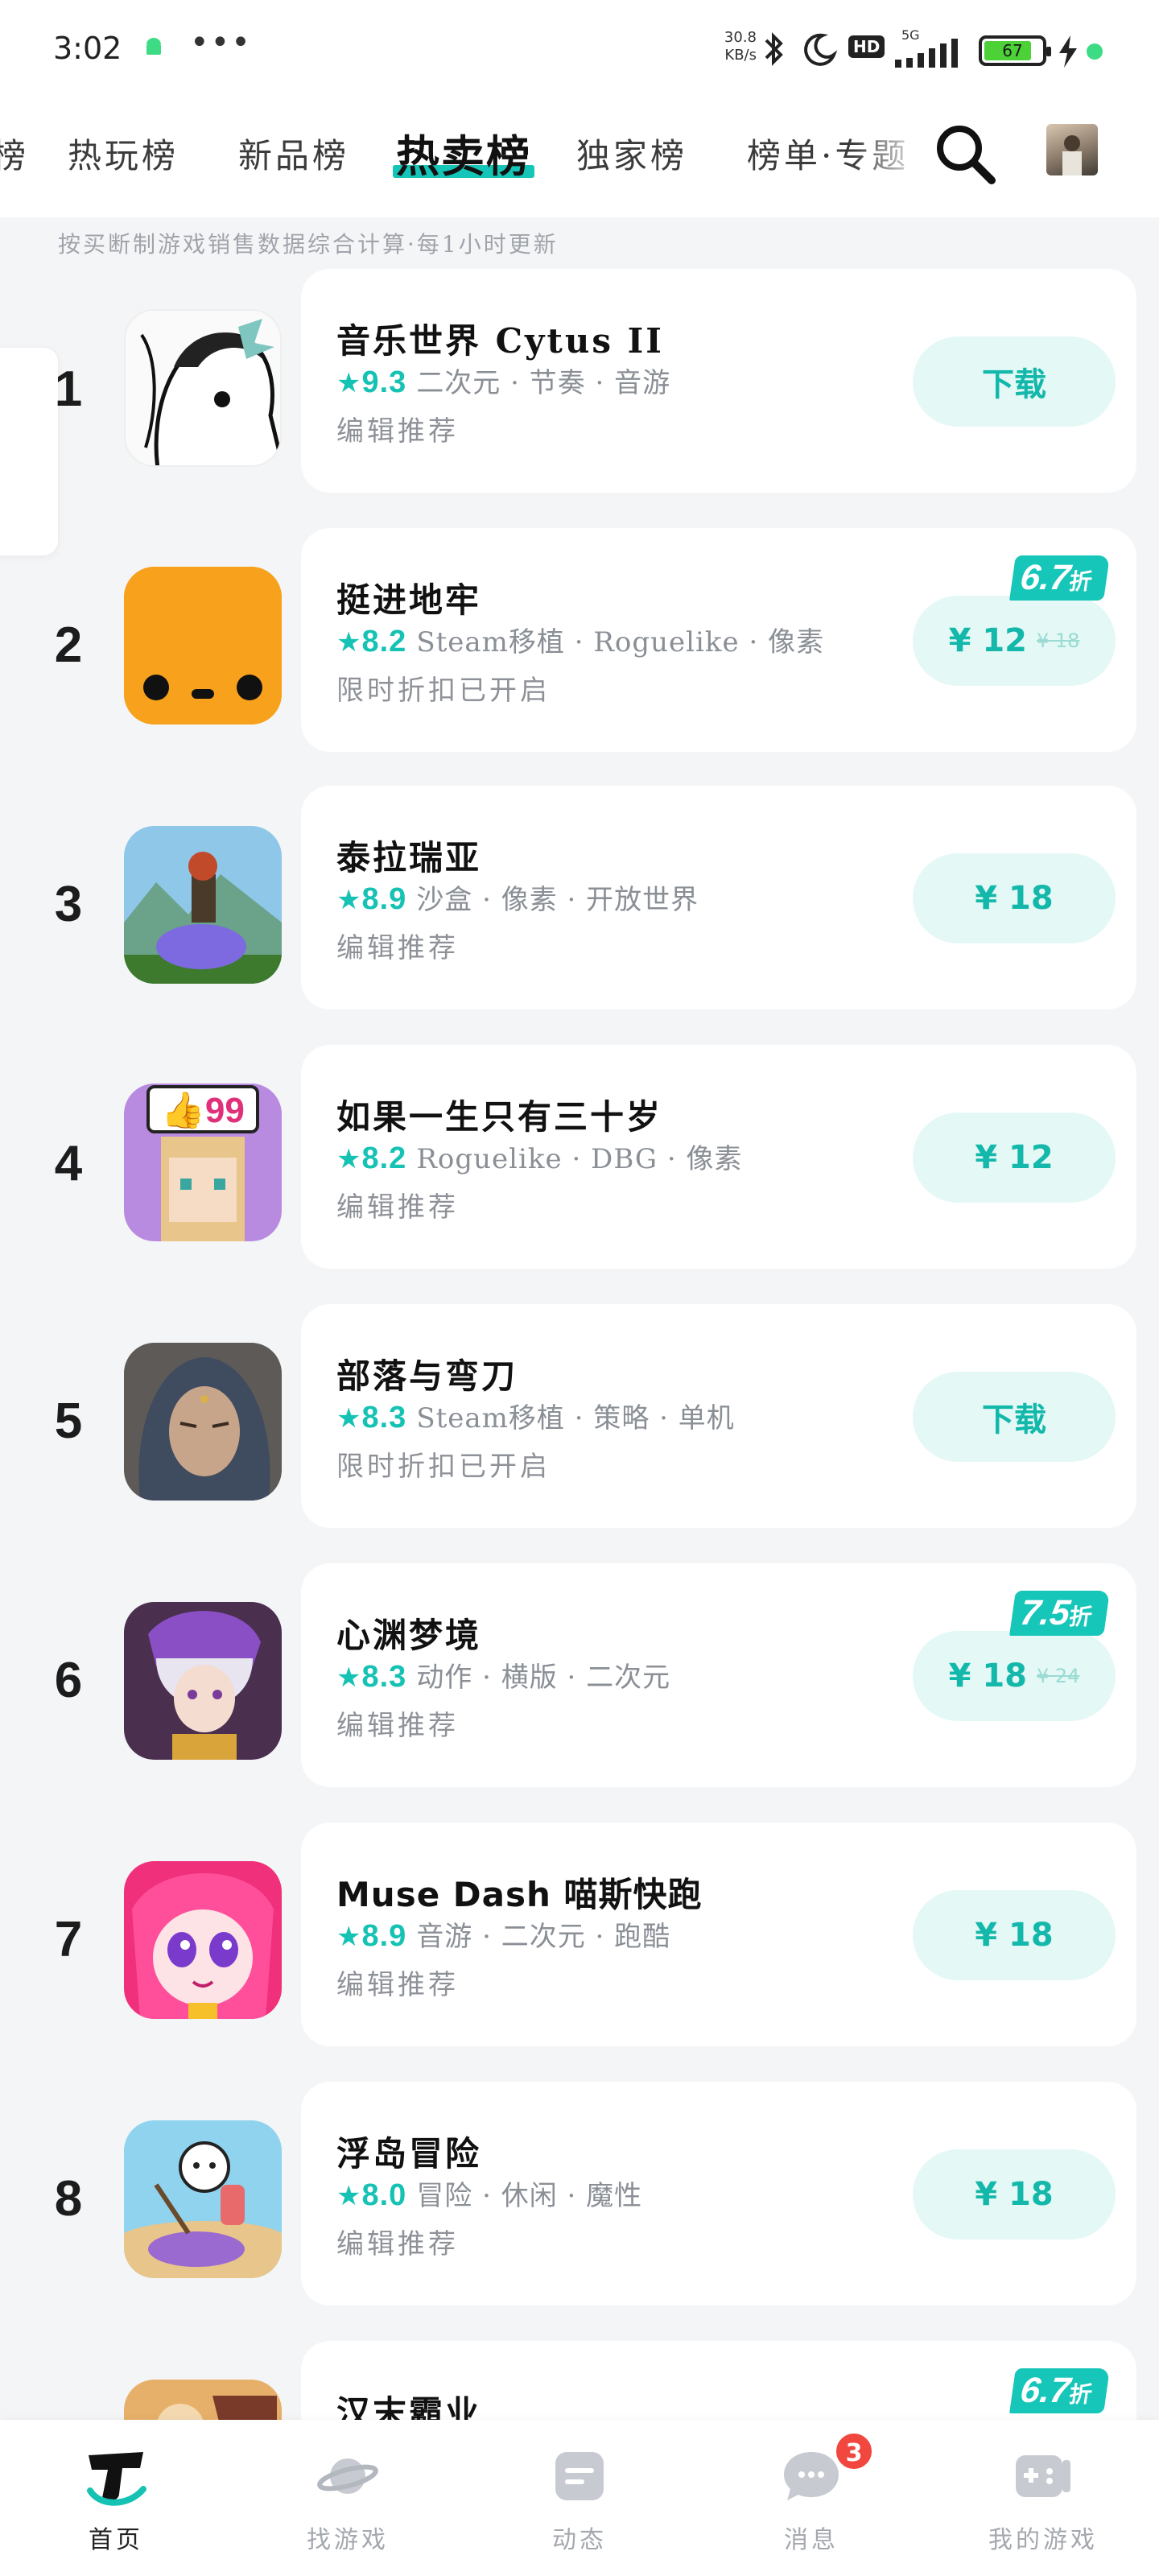 The height and width of the screenshot is (2576, 1159). I want to click on game-meta: ★8.9 音游 · 二次元 · 跑酷, so click(503, 1934).